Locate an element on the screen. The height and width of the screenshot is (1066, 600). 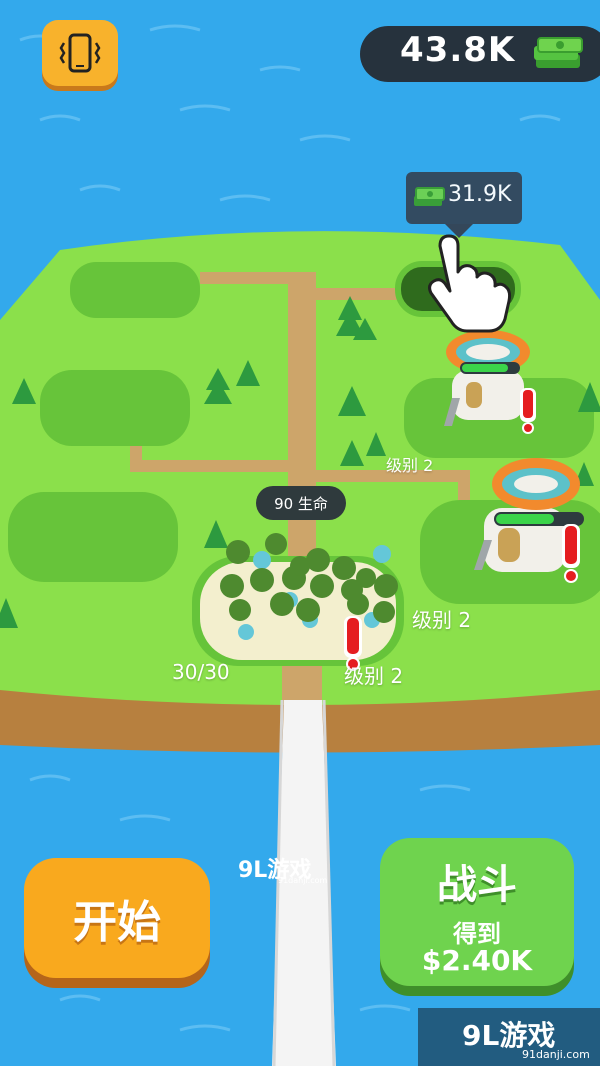
battle-reward-amount: $2.40K is located at coordinates (477, 960).